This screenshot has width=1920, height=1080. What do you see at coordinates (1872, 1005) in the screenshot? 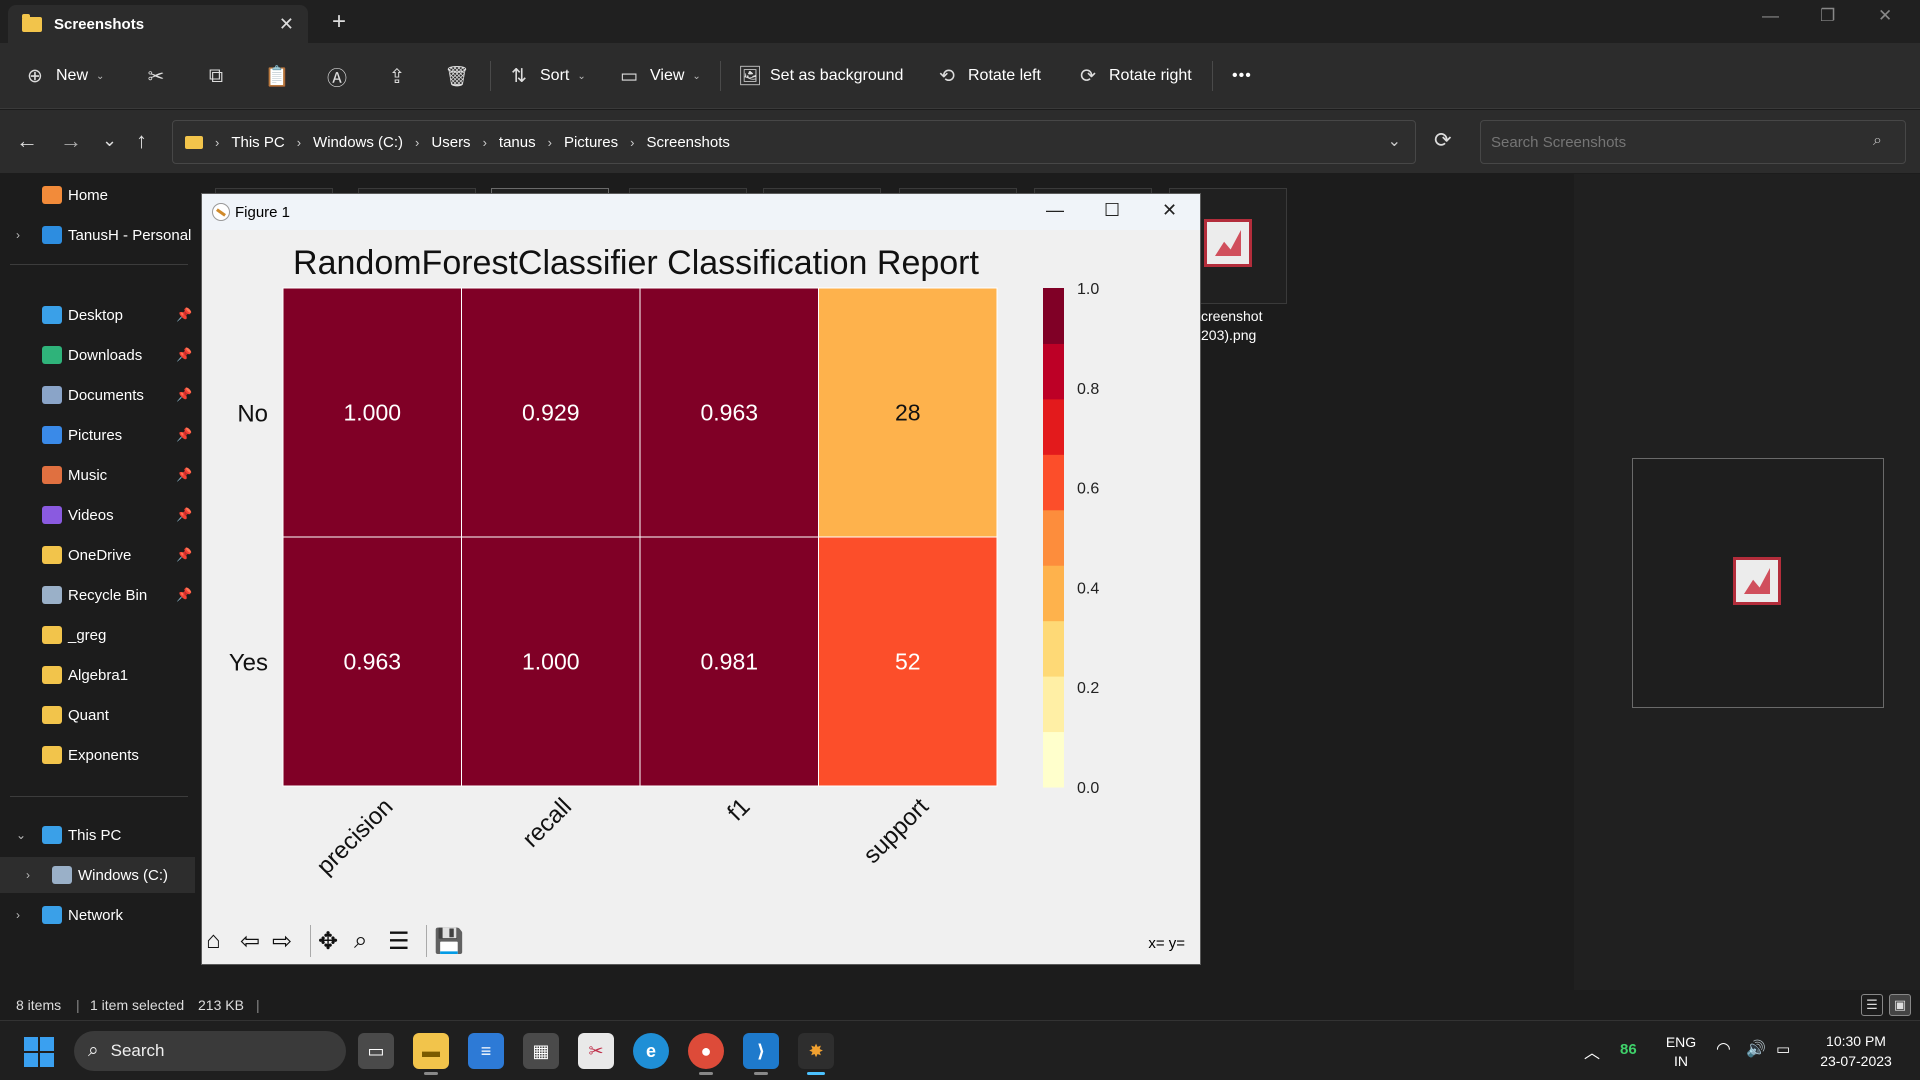
I see `details-view-icon: ☰` at bounding box center [1872, 1005].